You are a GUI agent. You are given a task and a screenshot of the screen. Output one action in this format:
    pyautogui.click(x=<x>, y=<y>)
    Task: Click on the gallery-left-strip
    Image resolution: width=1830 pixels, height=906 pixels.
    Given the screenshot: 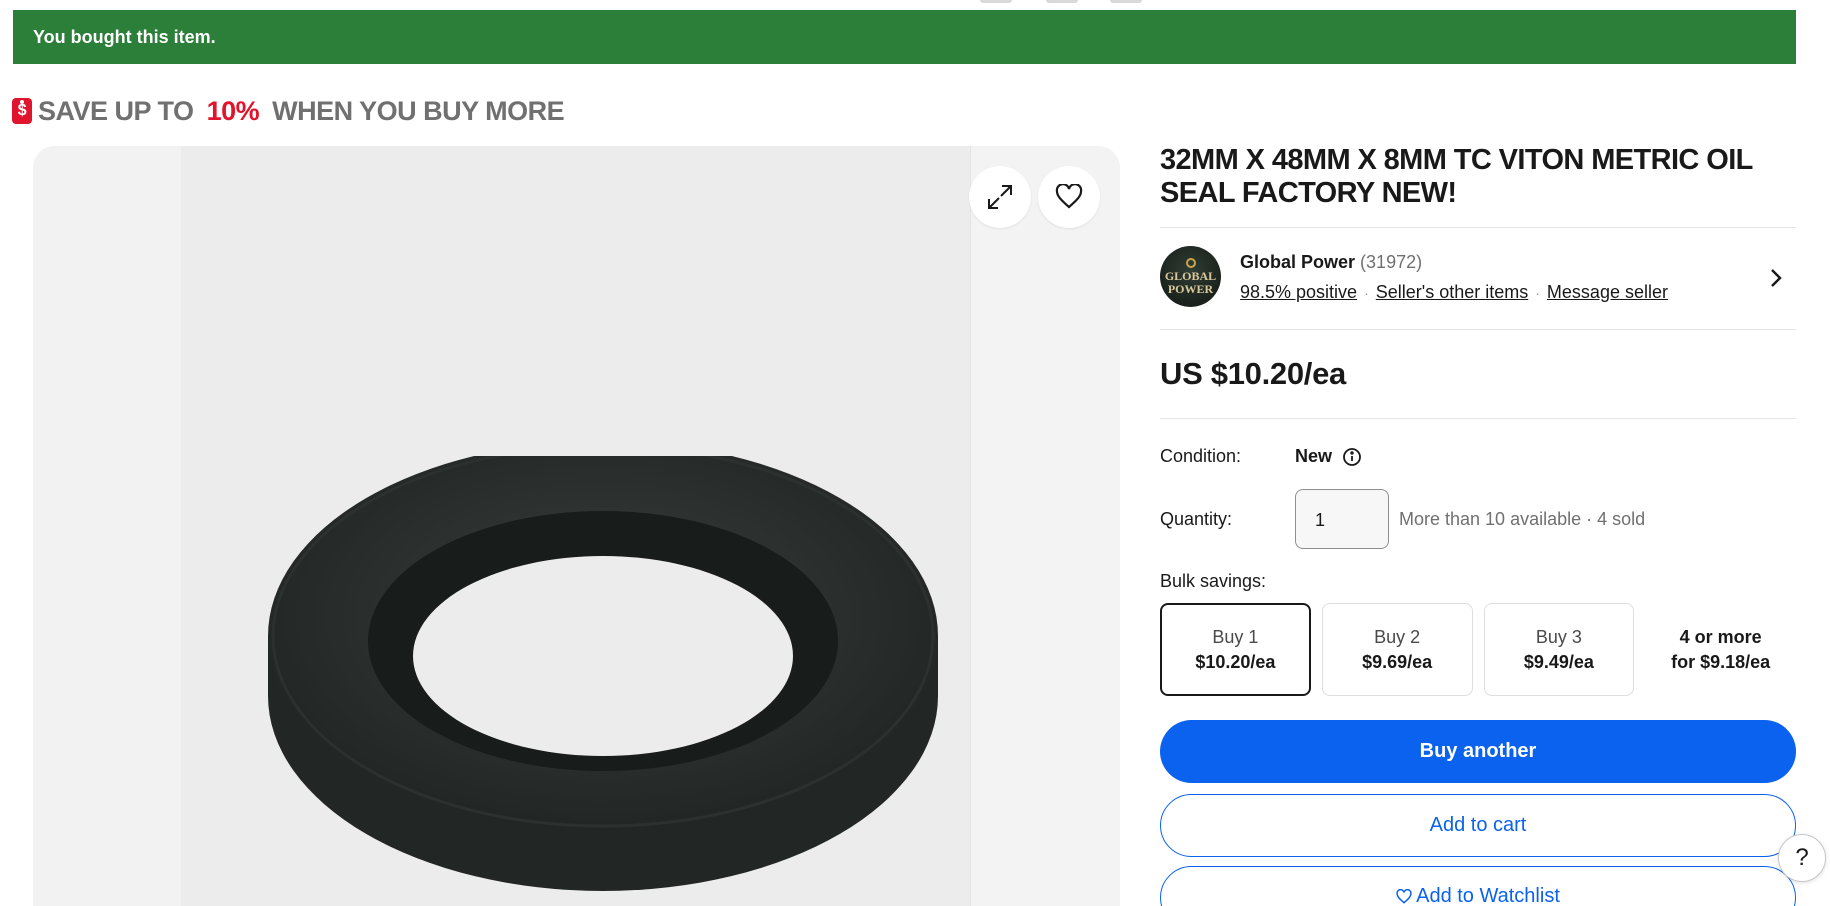 What is the action you would take?
    pyautogui.click(x=107, y=526)
    